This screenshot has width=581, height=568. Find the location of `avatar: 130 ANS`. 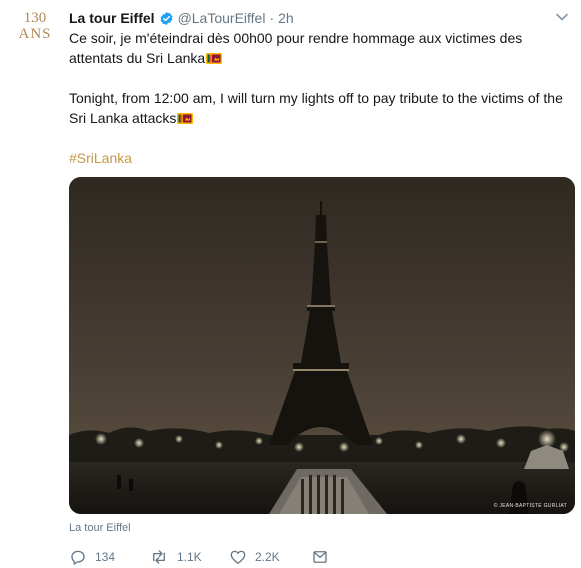

avatar: 130 ANS is located at coordinates (35, 33).